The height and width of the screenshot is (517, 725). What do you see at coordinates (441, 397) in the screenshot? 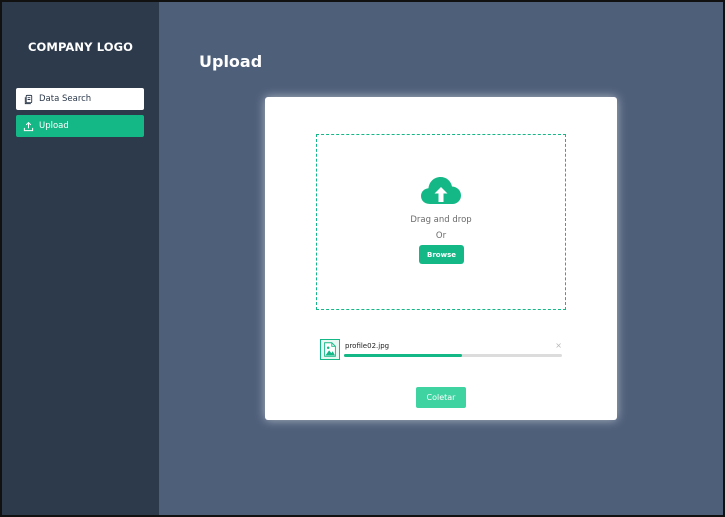
I see `collect-button: Coletar` at bounding box center [441, 397].